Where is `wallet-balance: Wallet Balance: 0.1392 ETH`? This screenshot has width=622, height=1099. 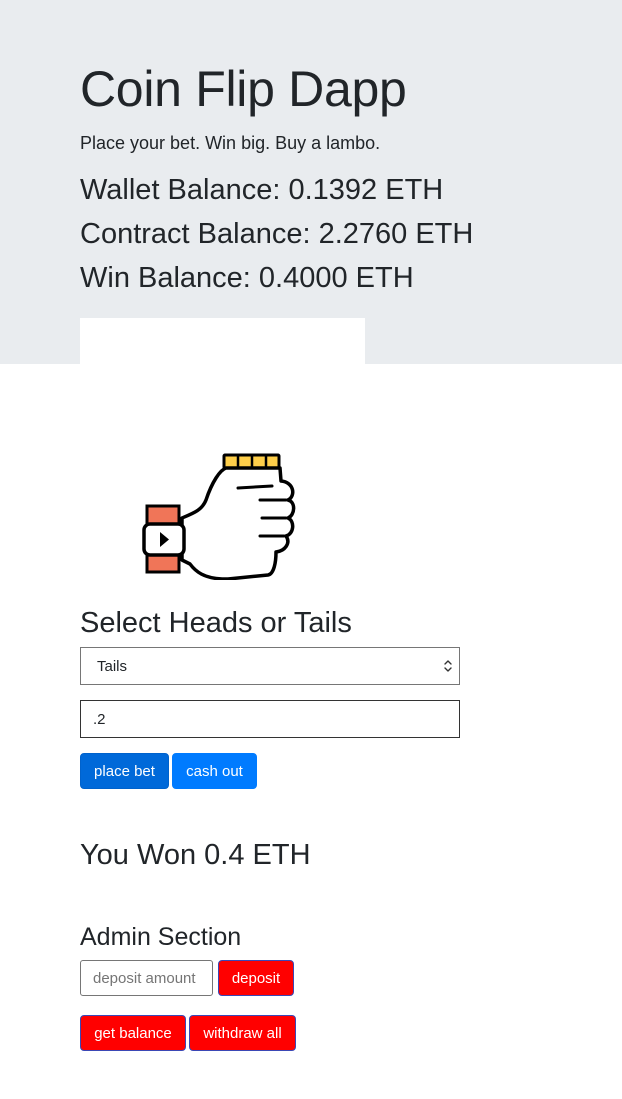 wallet-balance: Wallet Balance: 0.1392 ETH is located at coordinates (262, 190).